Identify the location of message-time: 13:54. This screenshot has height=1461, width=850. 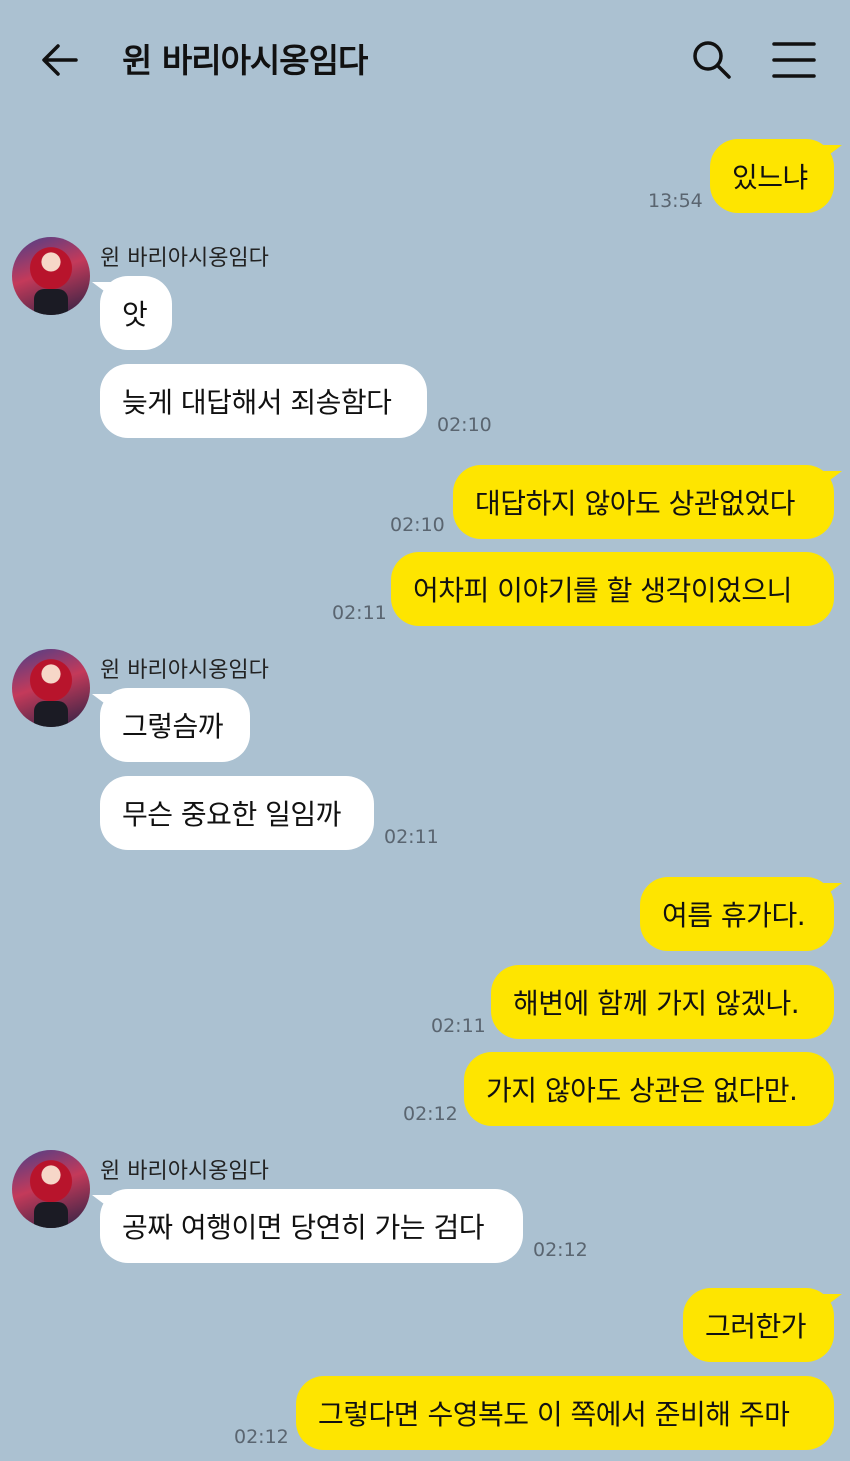
(675, 201).